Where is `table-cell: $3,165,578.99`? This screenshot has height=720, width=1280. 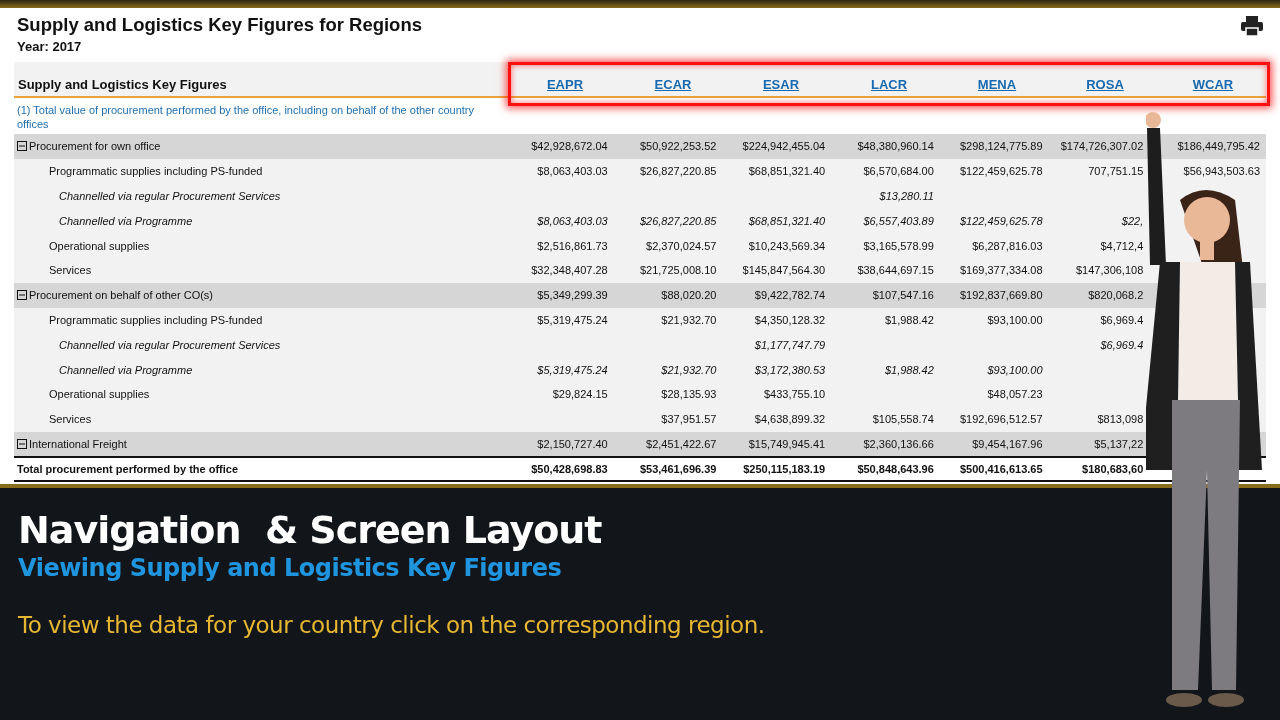 table-cell: $3,165,578.99 is located at coordinates (898, 245).